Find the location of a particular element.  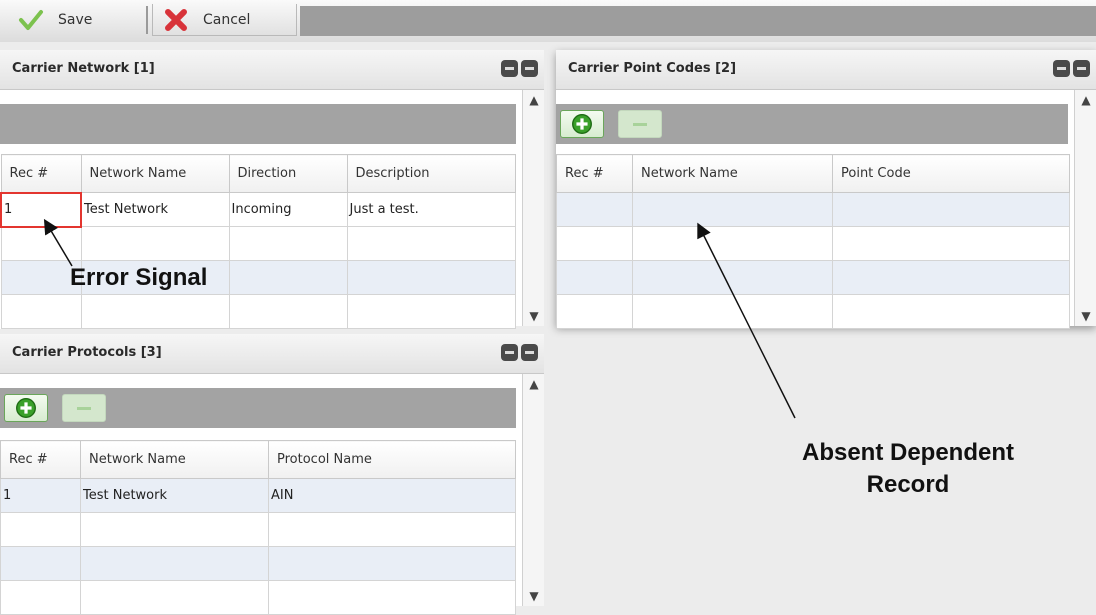

absent-record-line-2: Record is located at coordinates (908, 484).